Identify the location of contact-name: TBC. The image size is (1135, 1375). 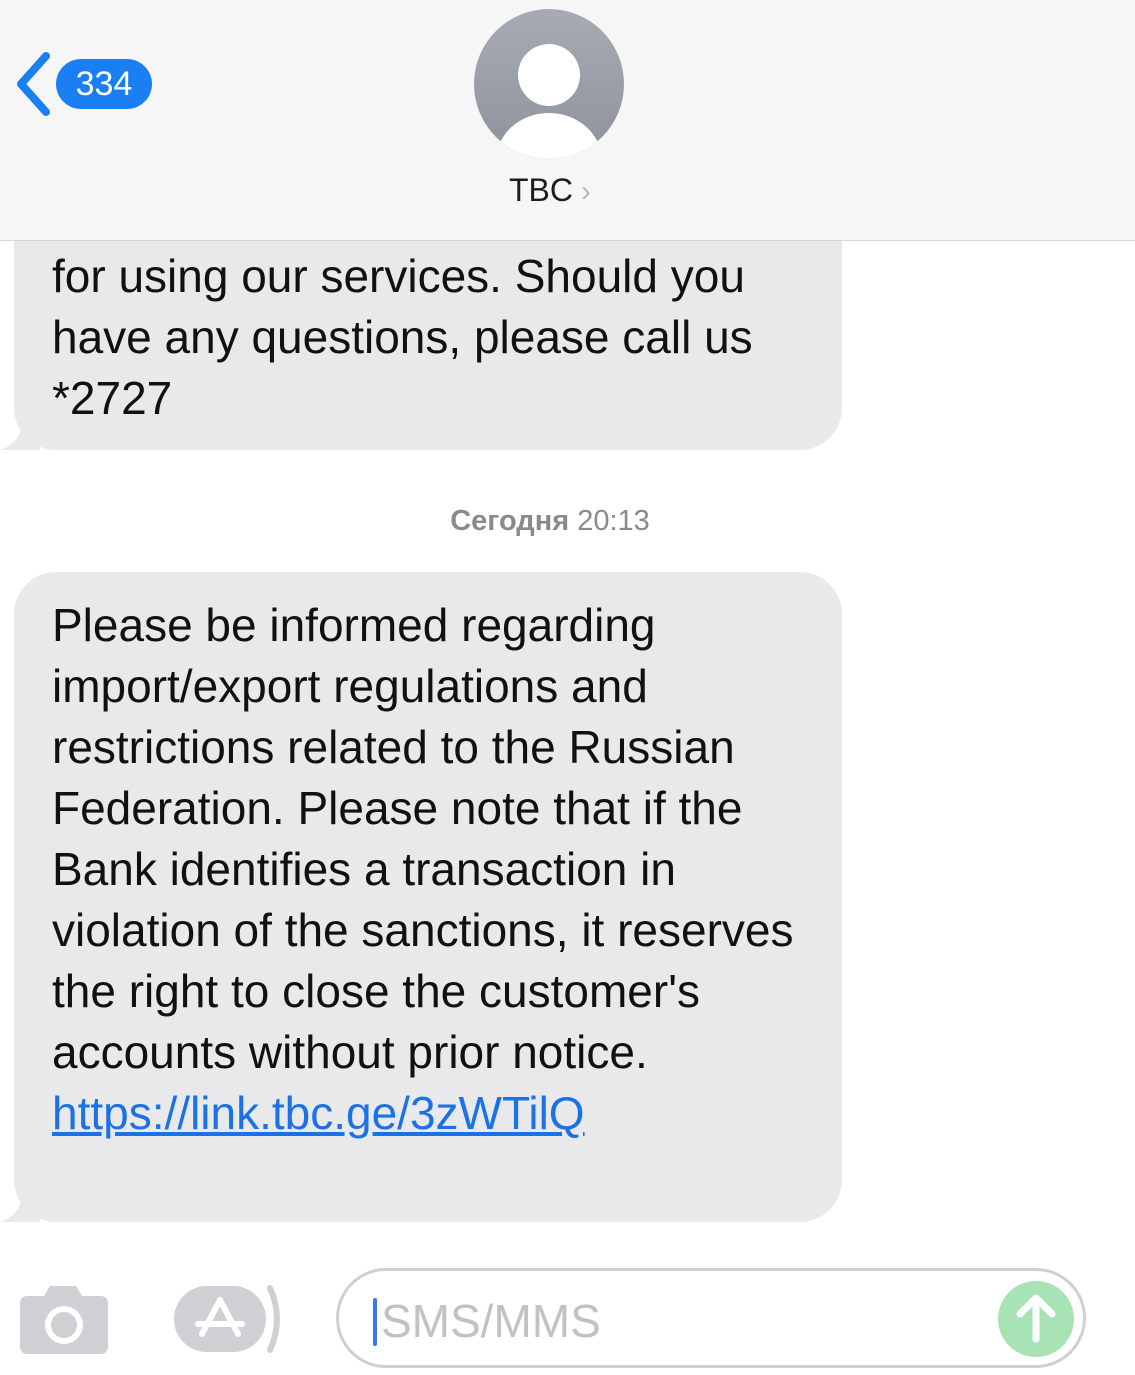
(541, 190).